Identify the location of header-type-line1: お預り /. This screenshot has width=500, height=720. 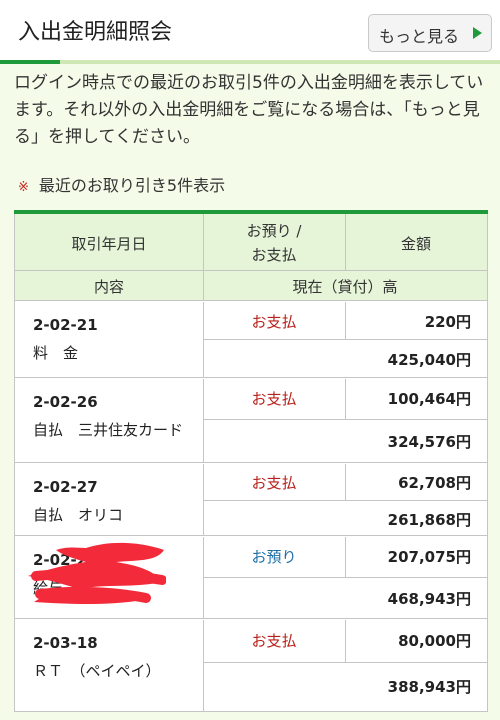
(274, 231).